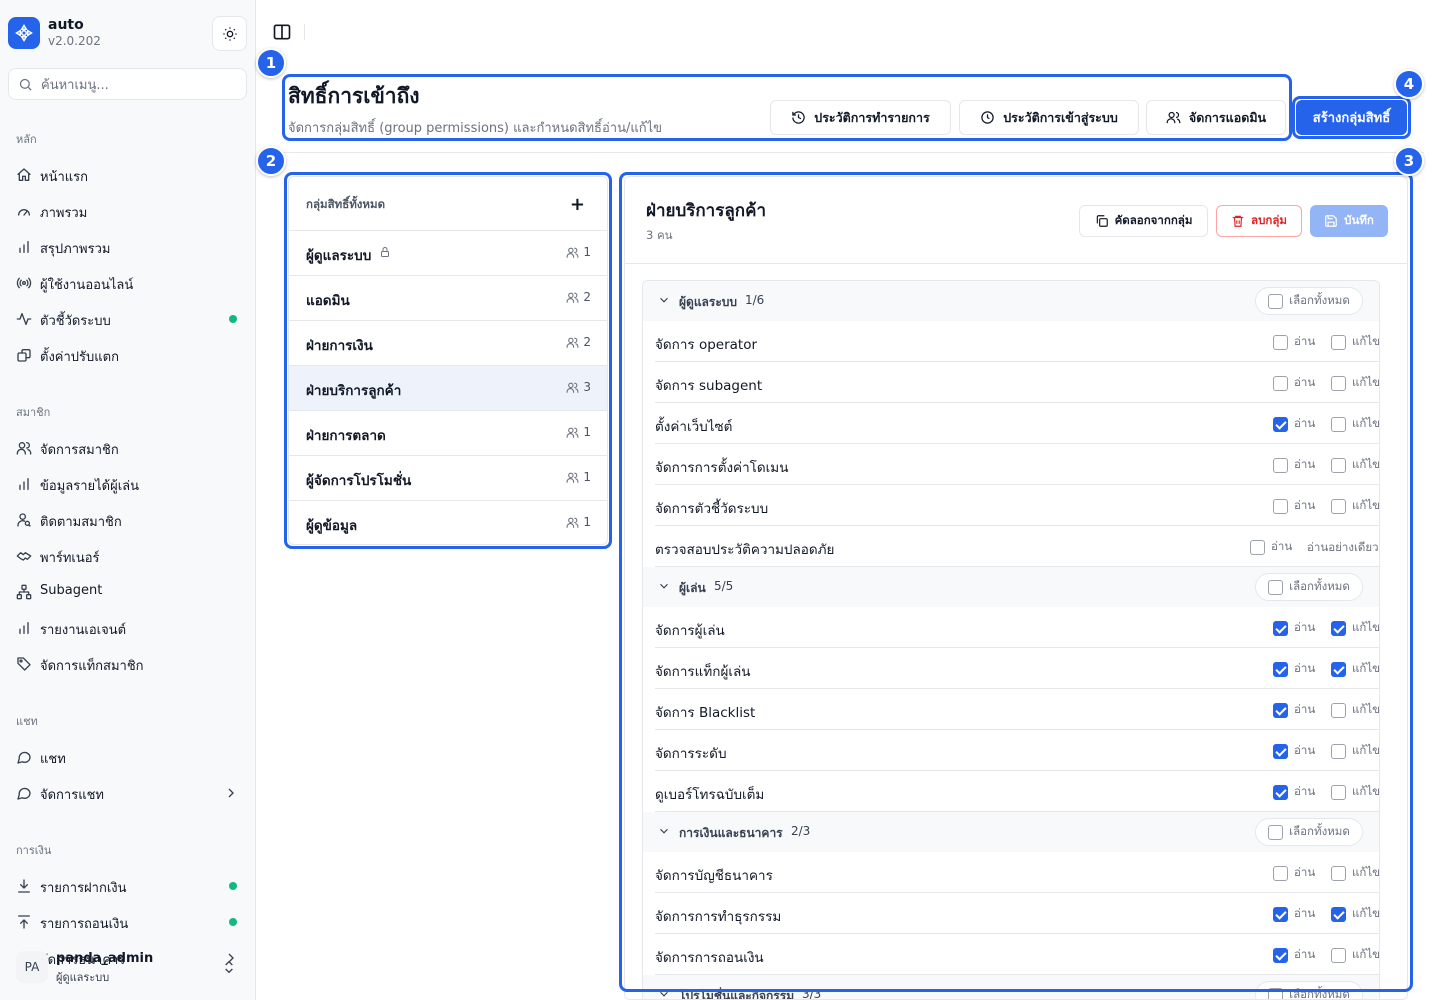  Describe the element at coordinates (1259, 221) in the screenshot. I see `delete-group-button: ลบกลุ่ม` at that location.